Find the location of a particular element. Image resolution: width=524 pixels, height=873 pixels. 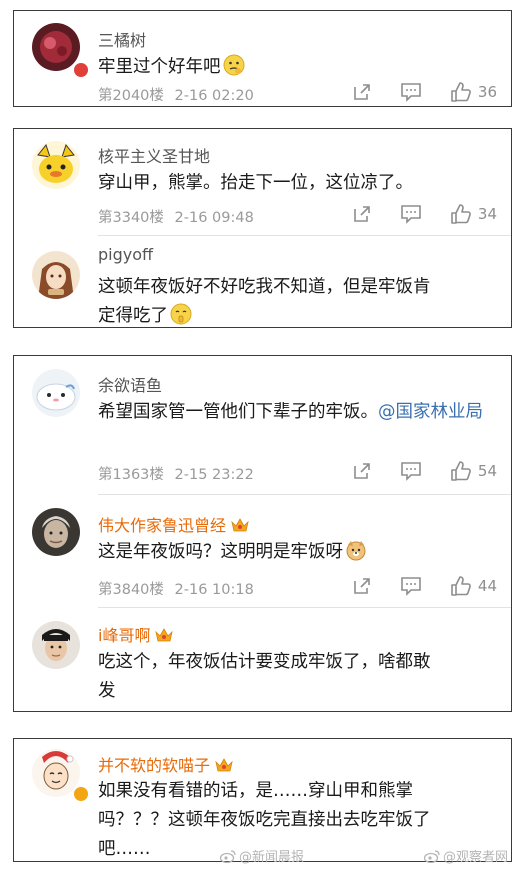

meta: 第3340楼 2-16 09:48 is located at coordinates (176, 216).